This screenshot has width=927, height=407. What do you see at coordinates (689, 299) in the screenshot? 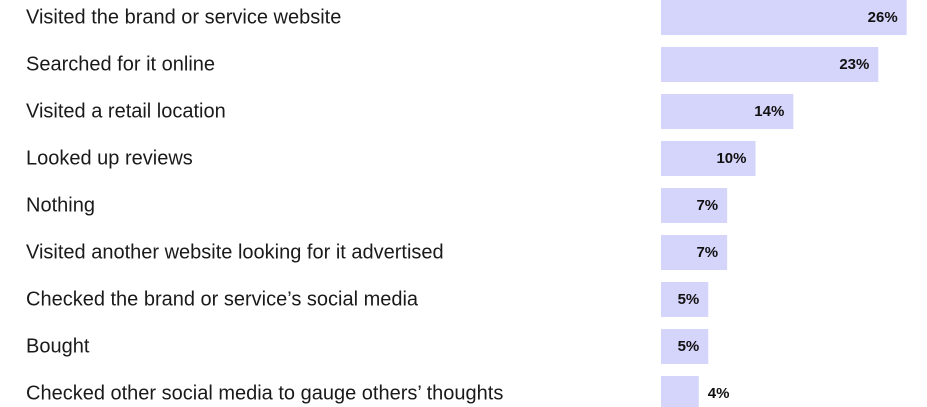
I see `value-label-7: 5%` at bounding box center [689, 299].